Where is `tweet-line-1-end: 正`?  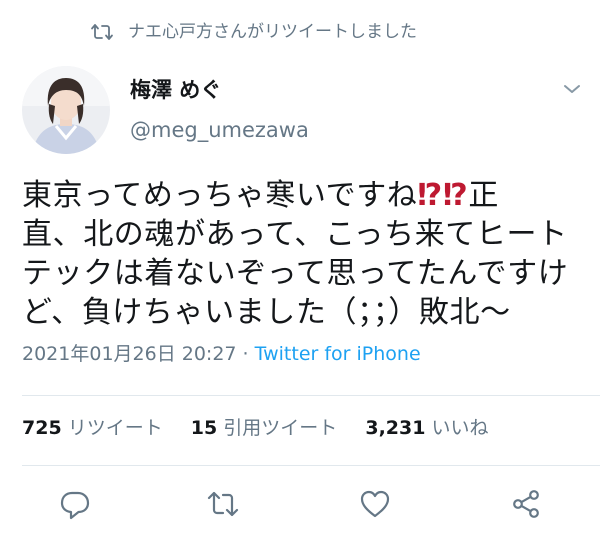 tweet-line-1-end: 正 is located at coordinates (483, 195).